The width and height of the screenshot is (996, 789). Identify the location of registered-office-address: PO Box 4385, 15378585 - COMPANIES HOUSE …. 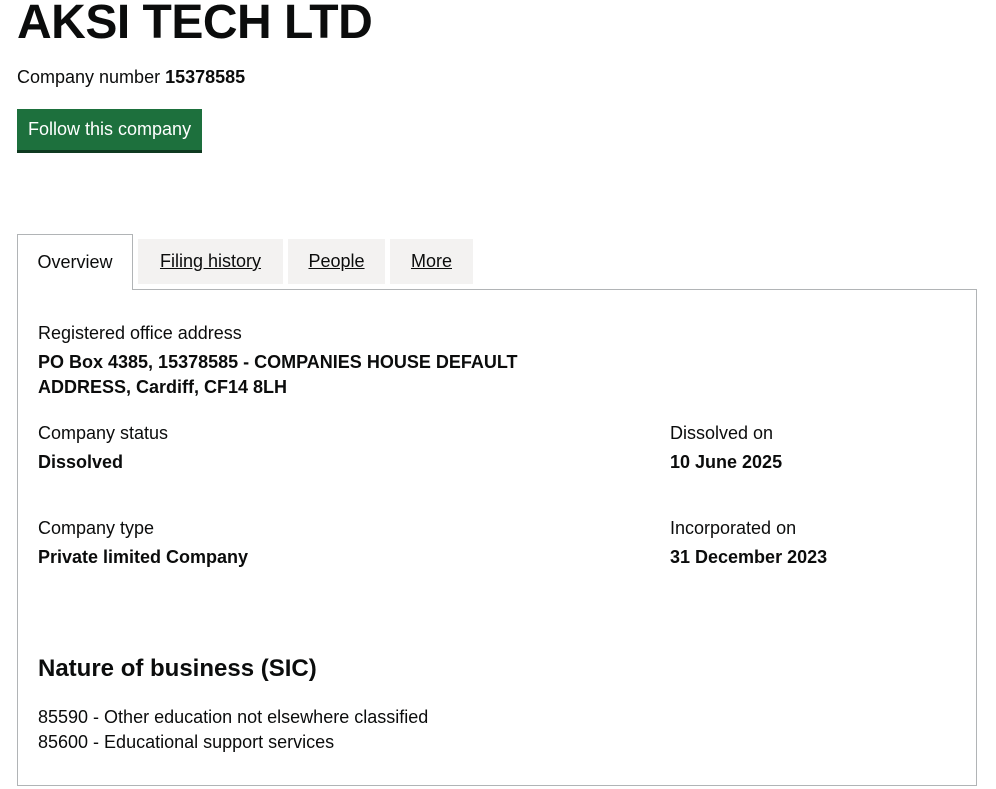
(278, 375).